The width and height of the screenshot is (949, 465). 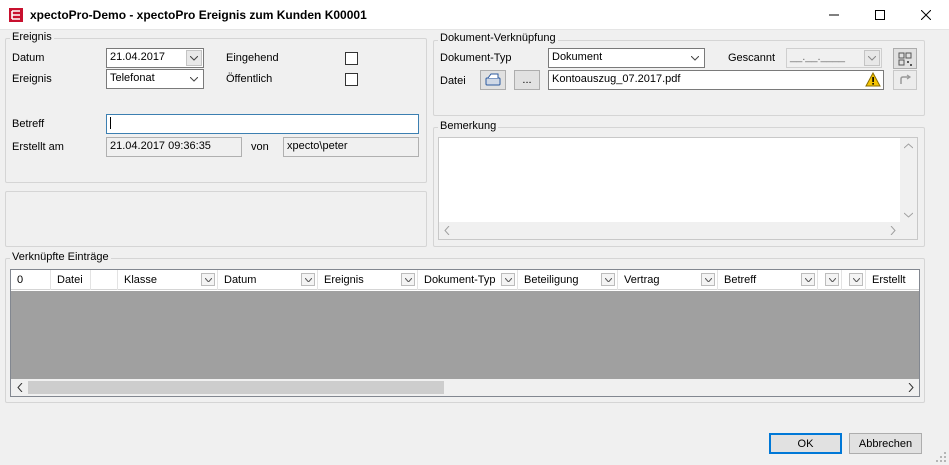 I want to click on column-header-beteiligung: Beteiligung, so click(x=568, y=280).